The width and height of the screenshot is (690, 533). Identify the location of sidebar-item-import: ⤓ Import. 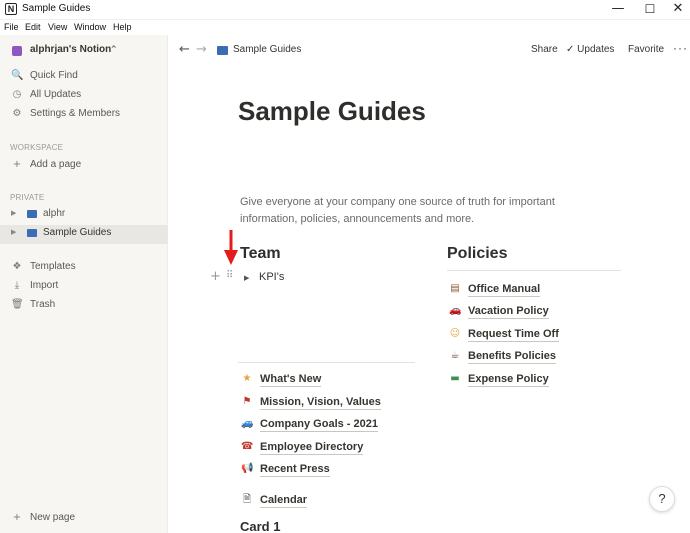
(84, 287).